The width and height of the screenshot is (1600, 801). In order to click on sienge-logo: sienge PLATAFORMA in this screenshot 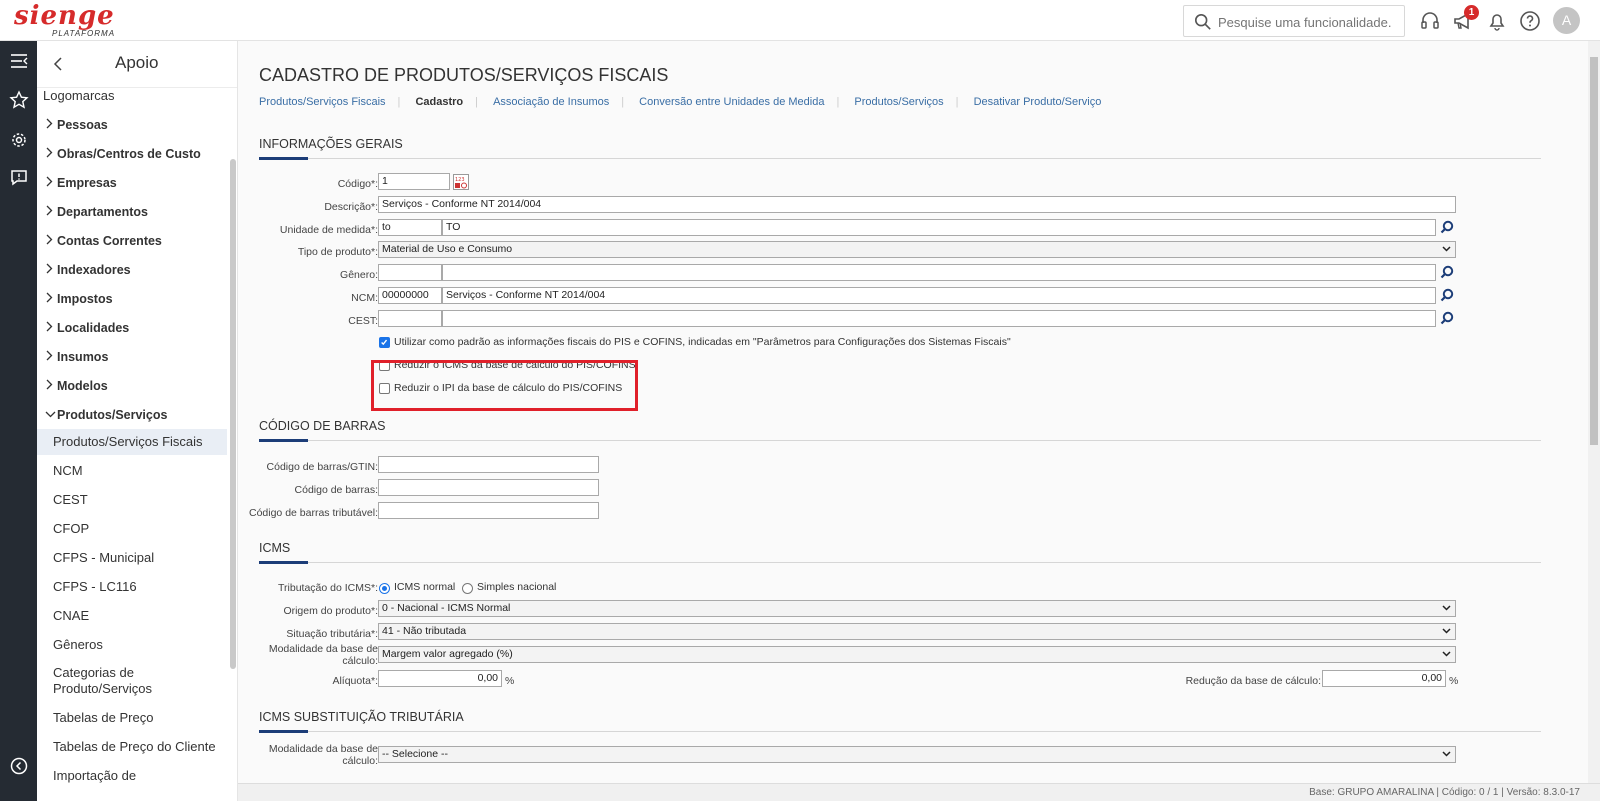, I will do `click(64, 20)`.